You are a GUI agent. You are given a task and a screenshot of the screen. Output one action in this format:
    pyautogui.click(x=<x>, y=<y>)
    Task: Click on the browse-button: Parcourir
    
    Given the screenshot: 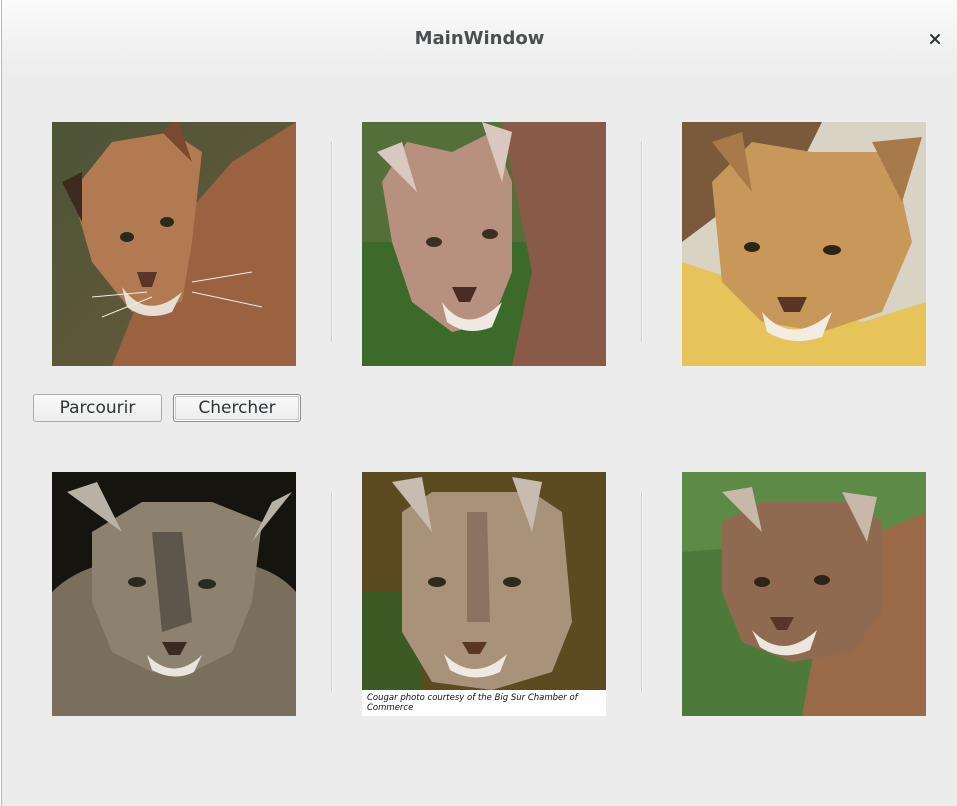 What is the action you would take?
    pyautogui.click(x=97, y=408)
    